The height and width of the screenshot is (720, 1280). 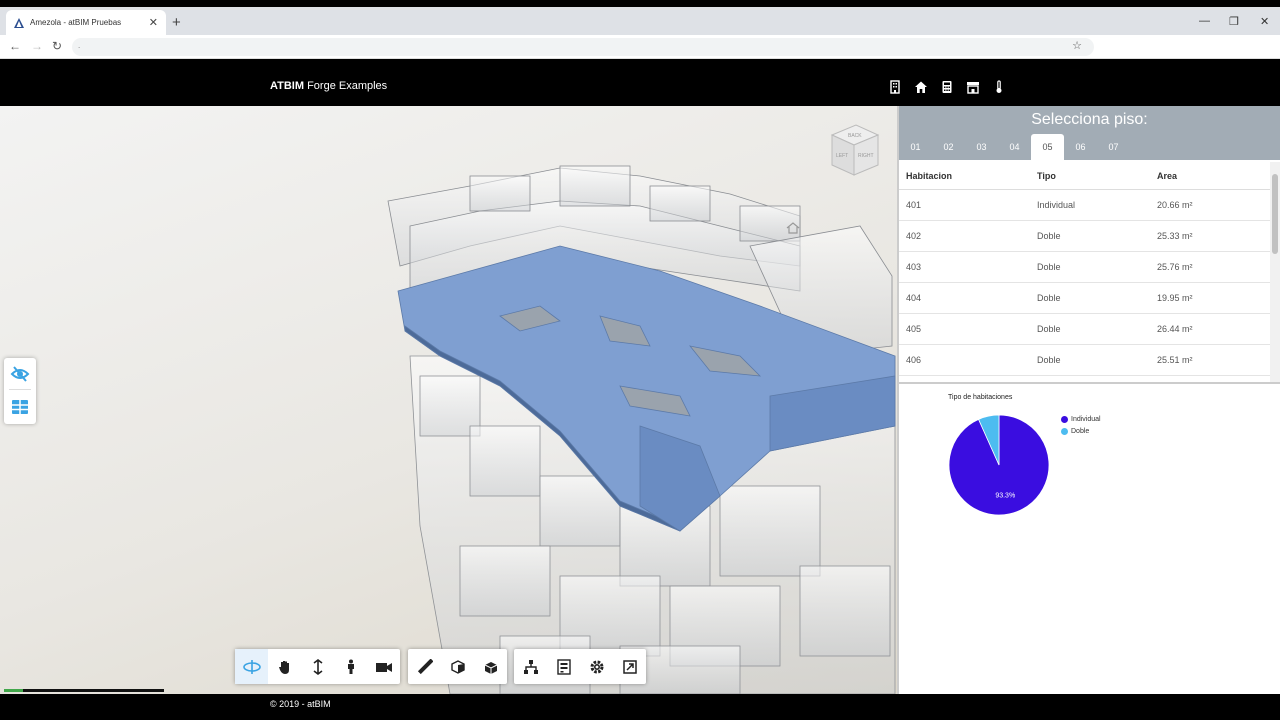 I want to click on settings-button, so click(x=596, y=666).